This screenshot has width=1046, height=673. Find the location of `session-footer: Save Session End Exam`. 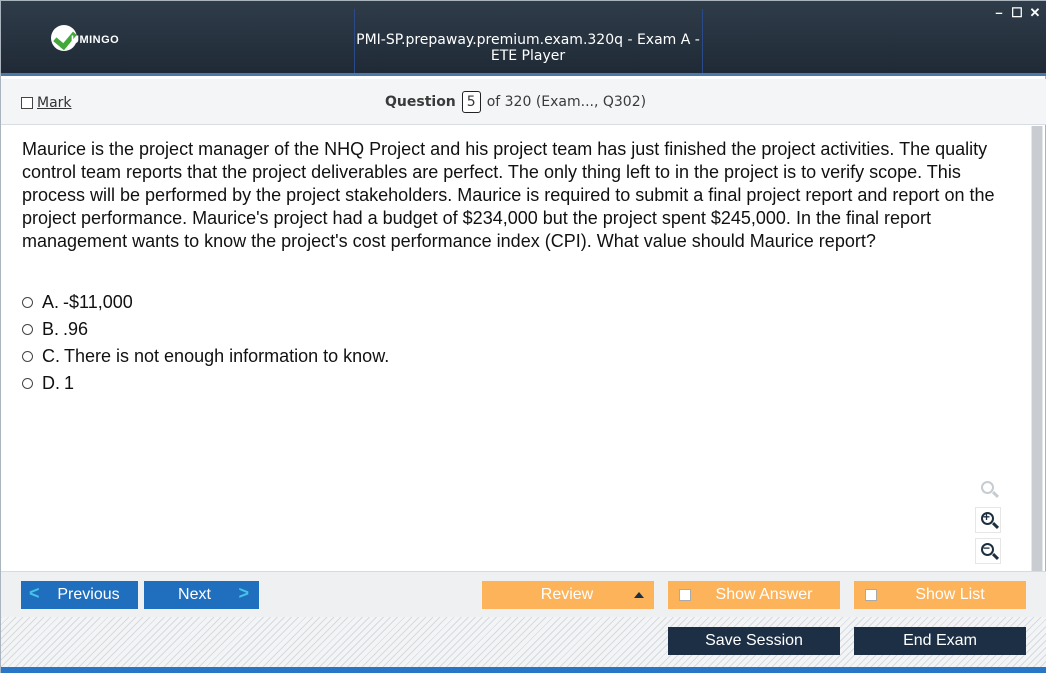

session-footer: Save Session End Exam is located at coordinates (523, 642).